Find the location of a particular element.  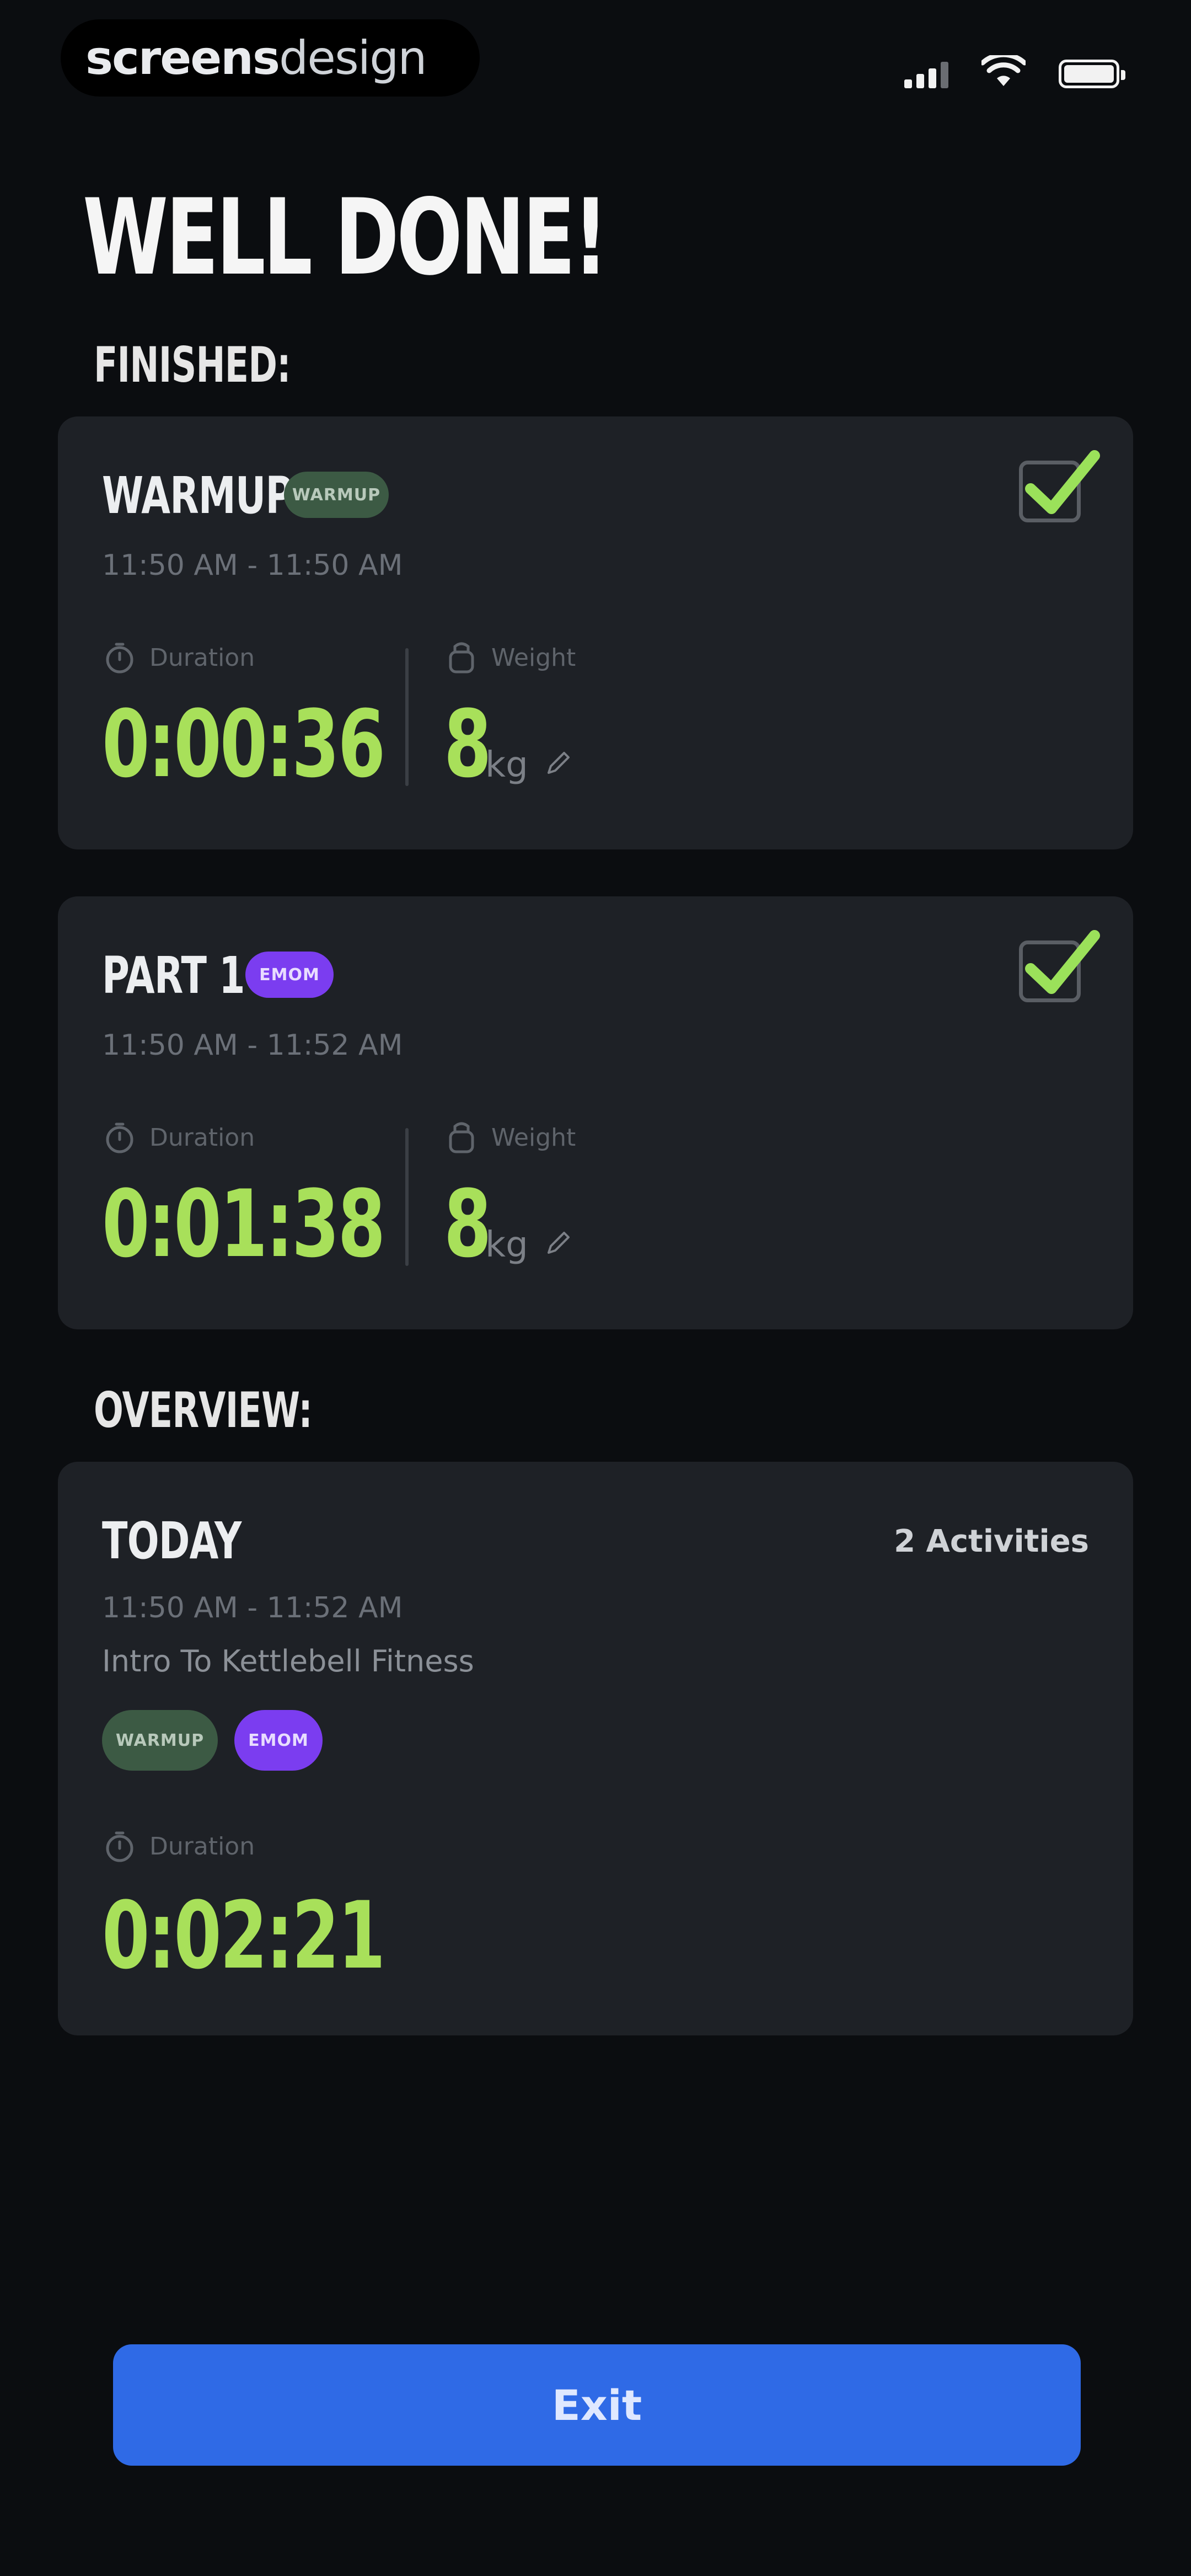

battery-icon is located at coordinates (1092, 74).